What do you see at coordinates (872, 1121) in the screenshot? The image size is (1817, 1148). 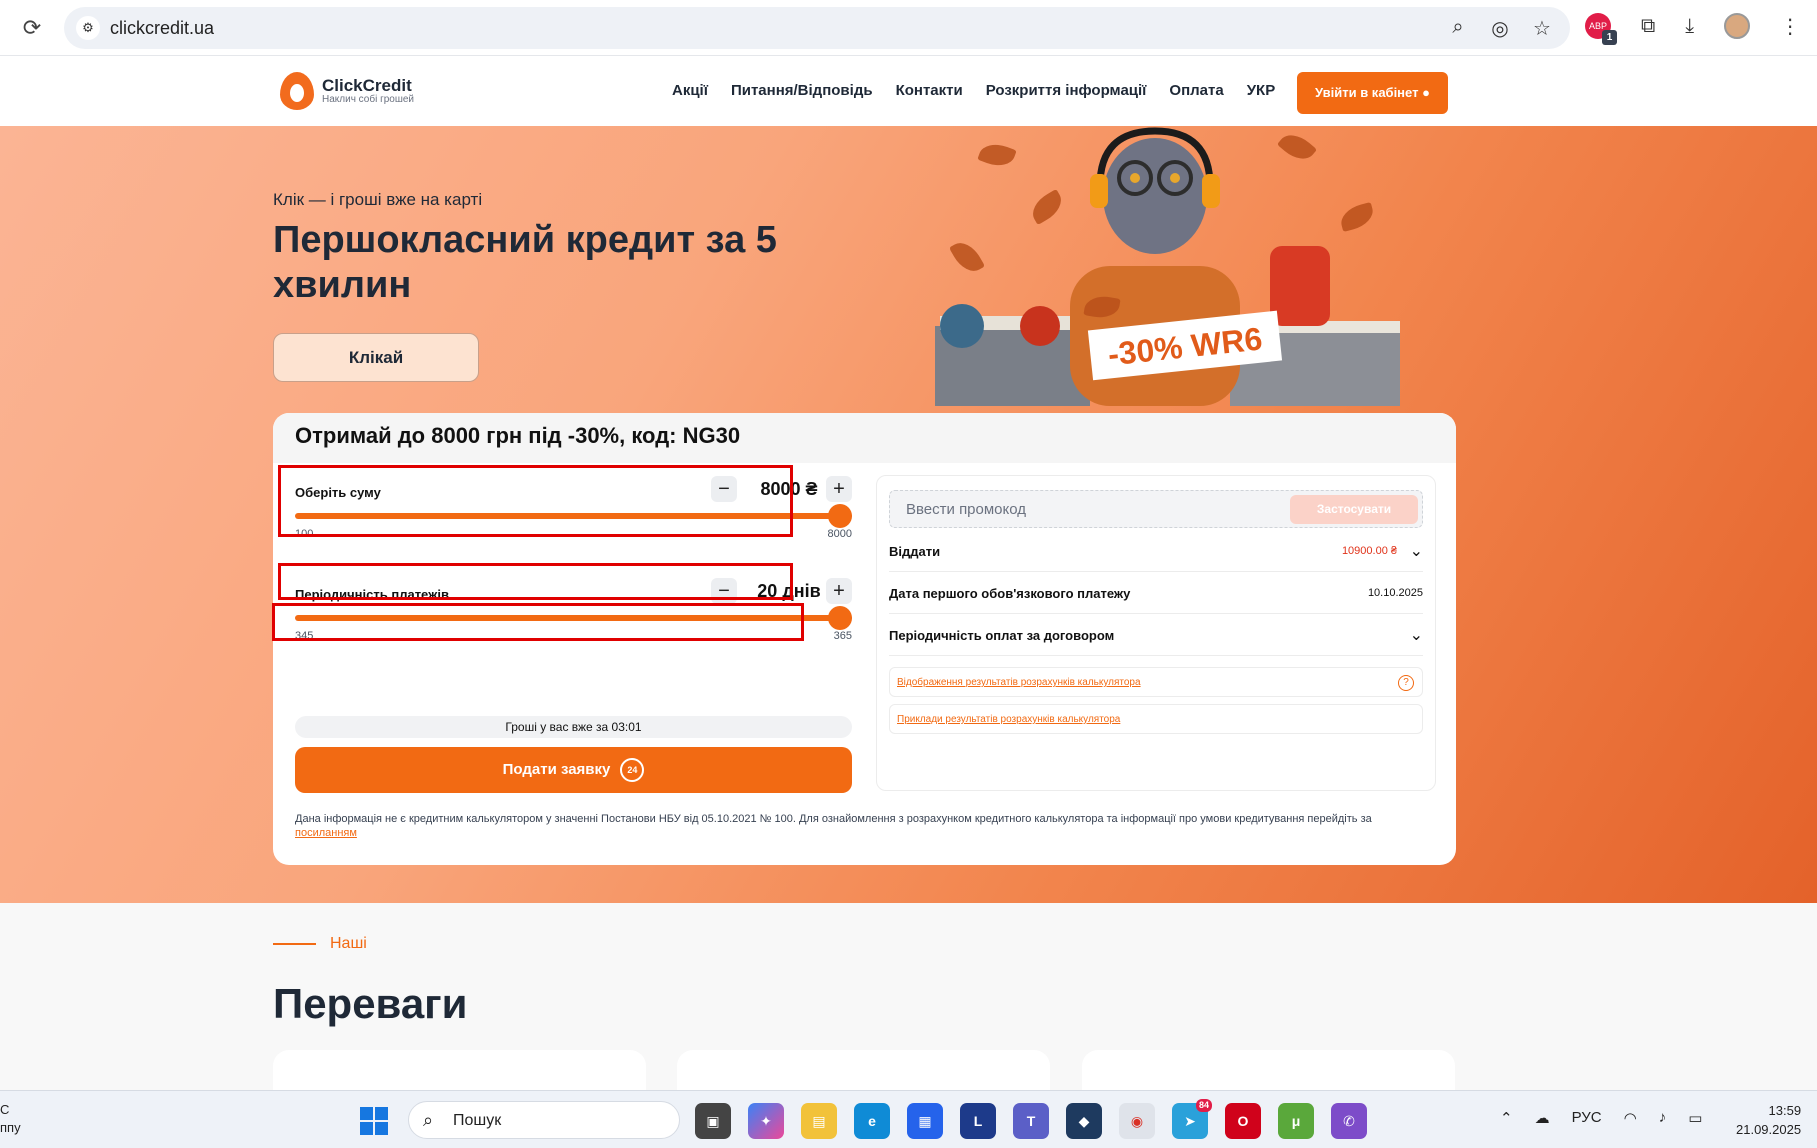 I see `edge-icon: e` at bounding box center [872, 1121].